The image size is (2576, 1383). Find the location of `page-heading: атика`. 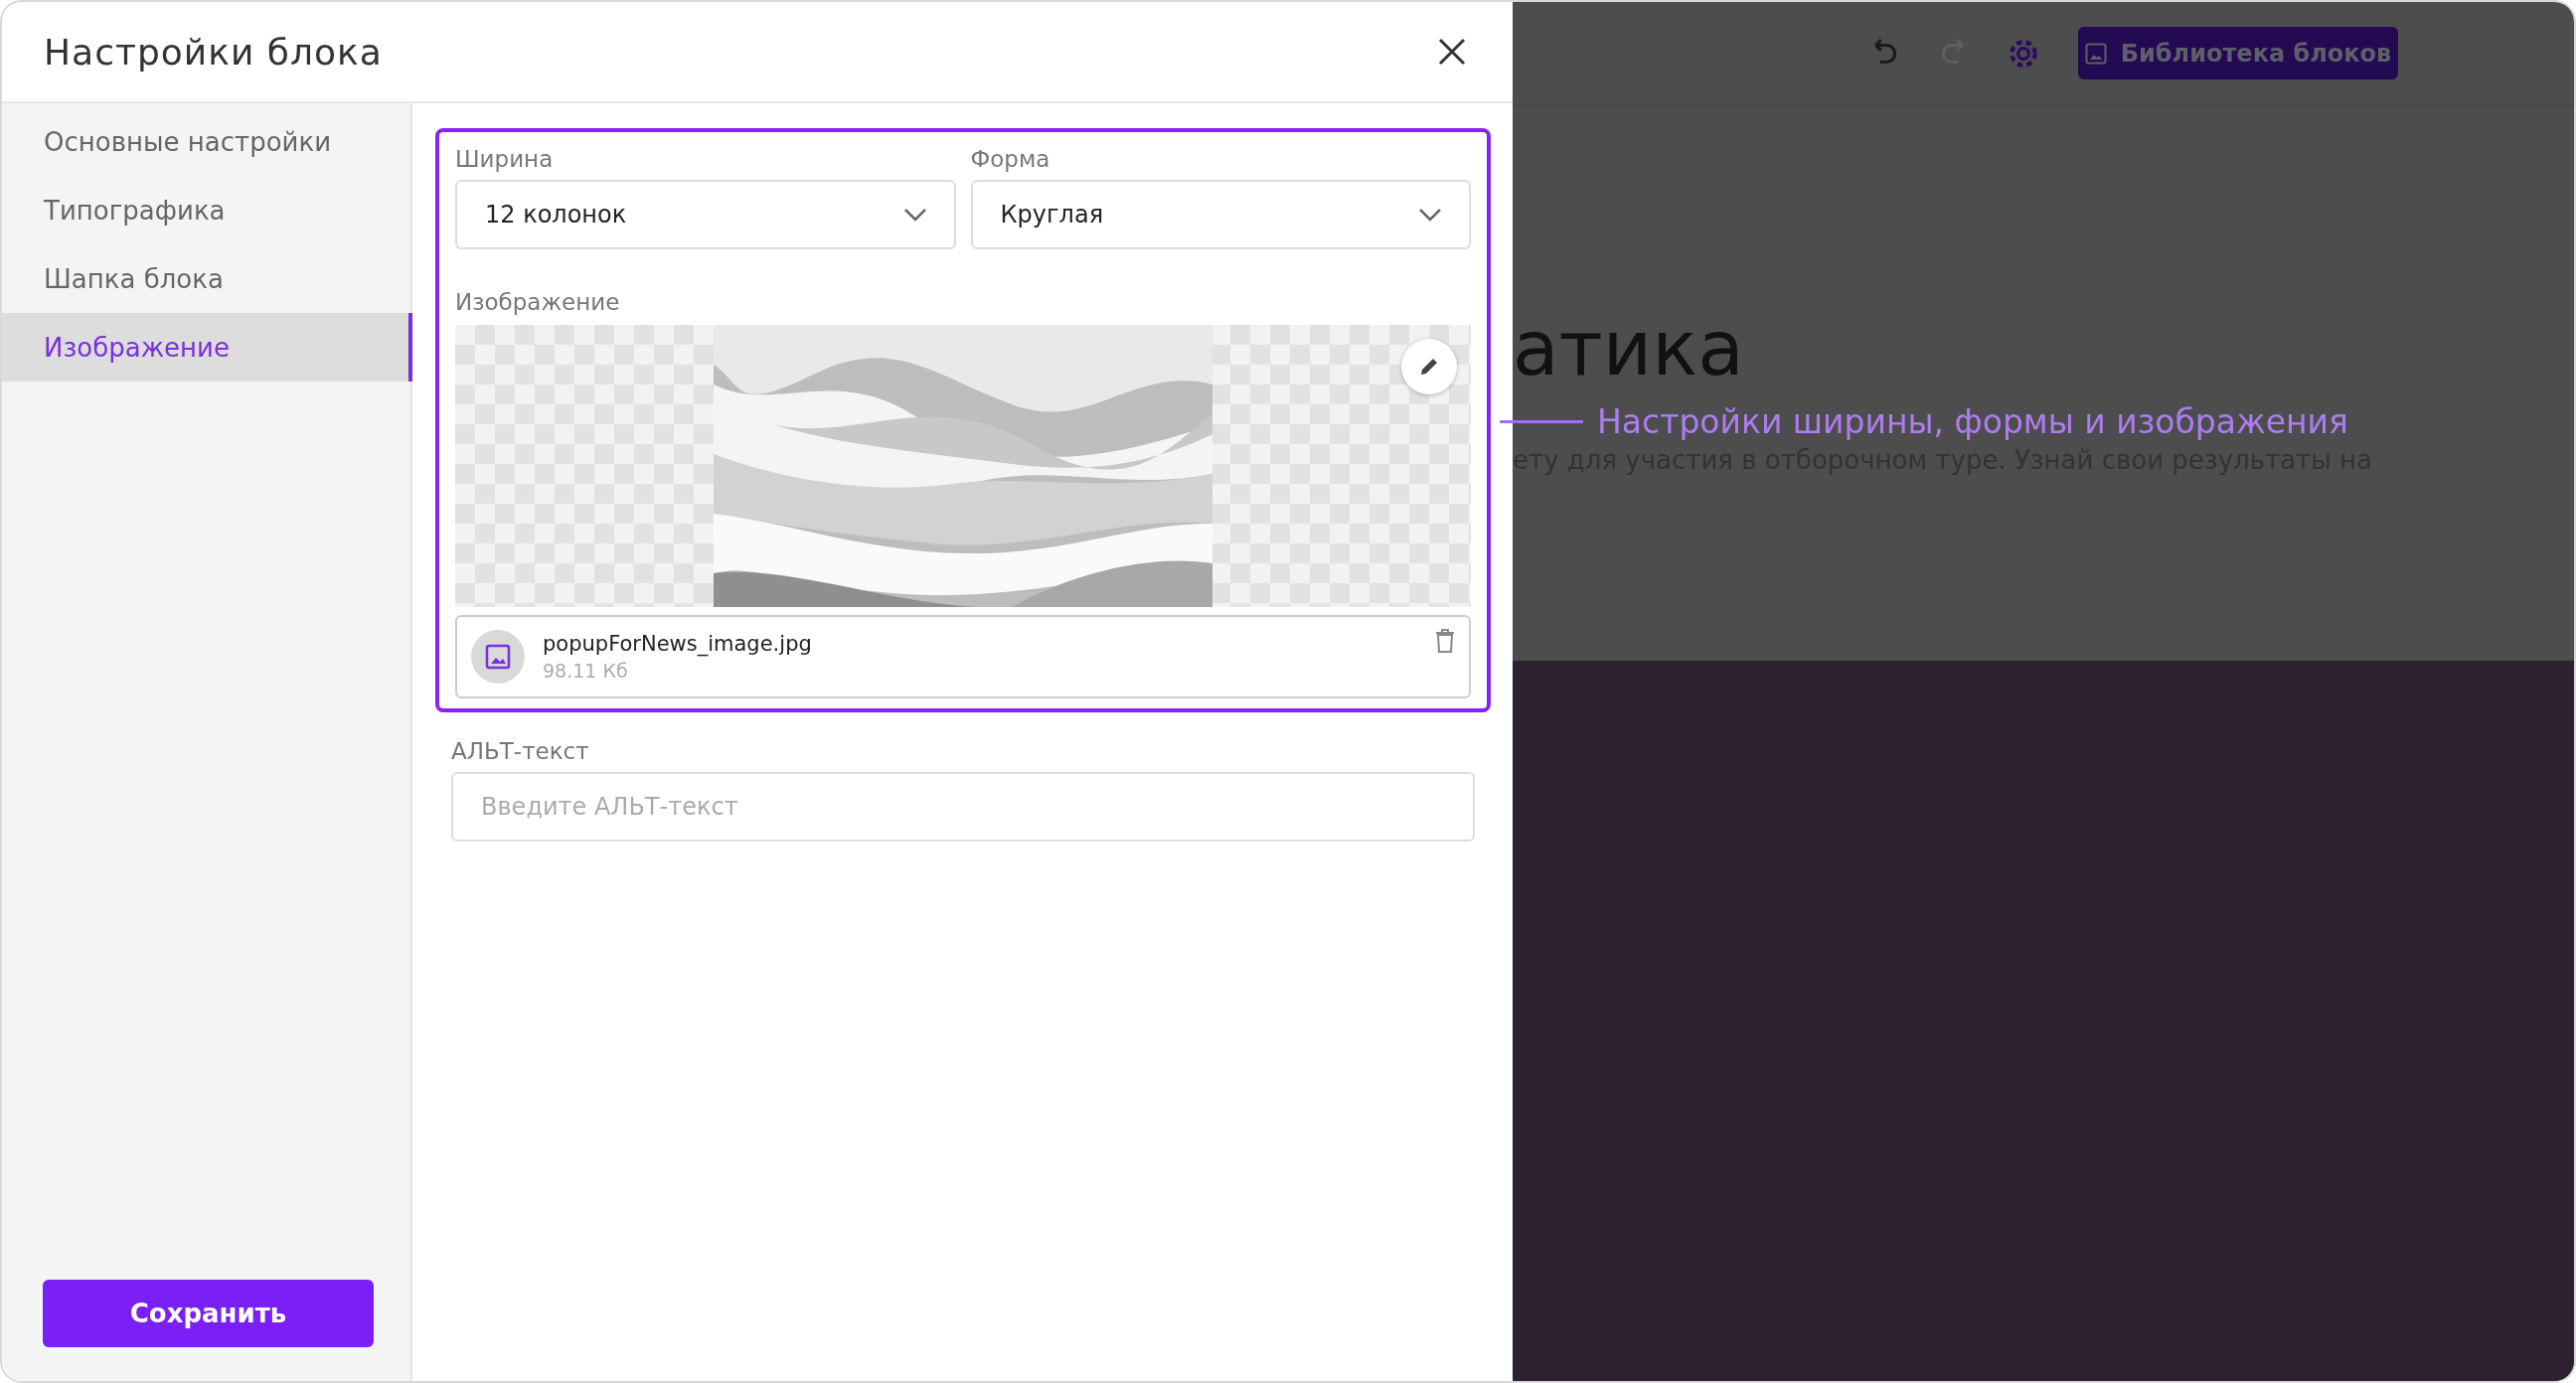

page-heading: атика is located at coordinates (1629, 349).